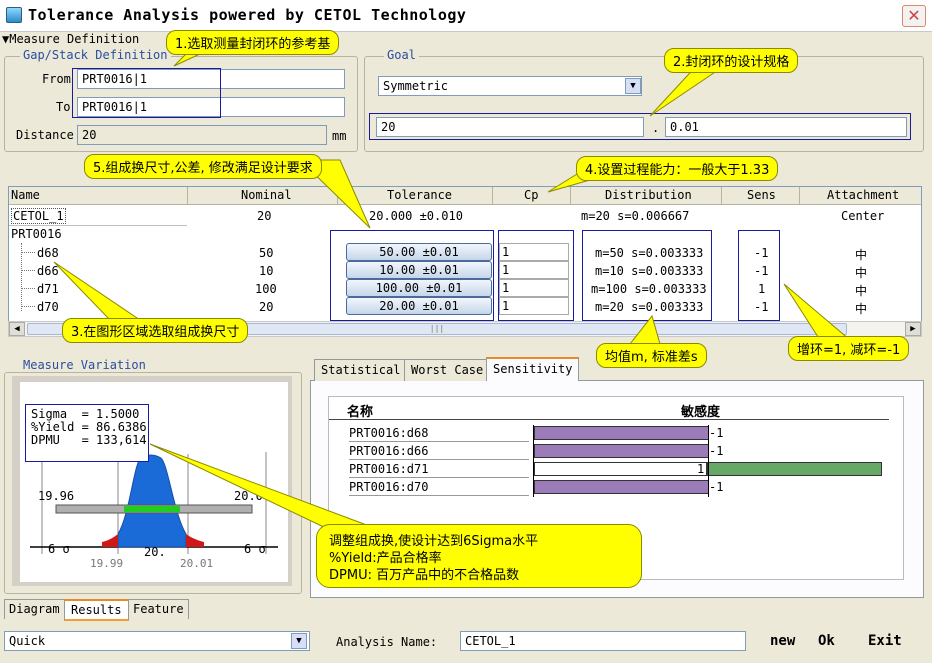 Image resolution: width=932 pixels, height=663 pixels. Describe the element at coordinates (786, 127) in the screenshot. I see `goal-tolerance-field: 0.01` at that location.